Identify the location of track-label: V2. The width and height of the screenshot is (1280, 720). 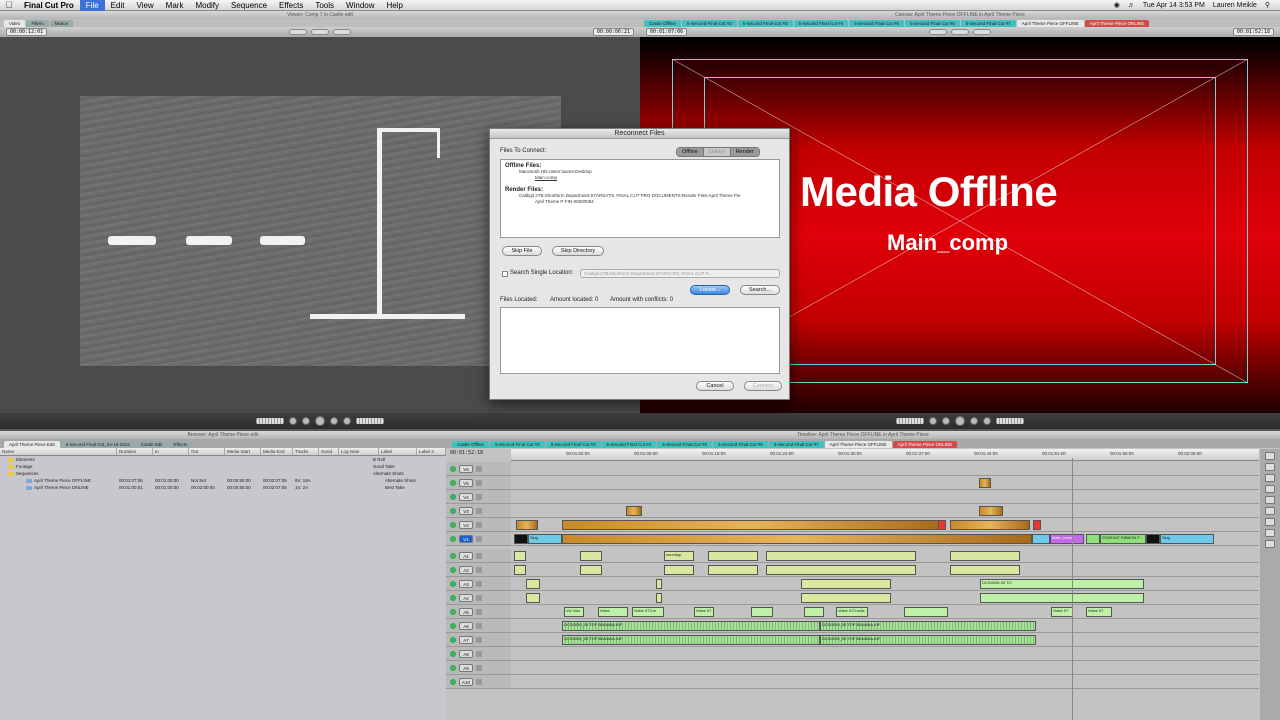
(466, 524).